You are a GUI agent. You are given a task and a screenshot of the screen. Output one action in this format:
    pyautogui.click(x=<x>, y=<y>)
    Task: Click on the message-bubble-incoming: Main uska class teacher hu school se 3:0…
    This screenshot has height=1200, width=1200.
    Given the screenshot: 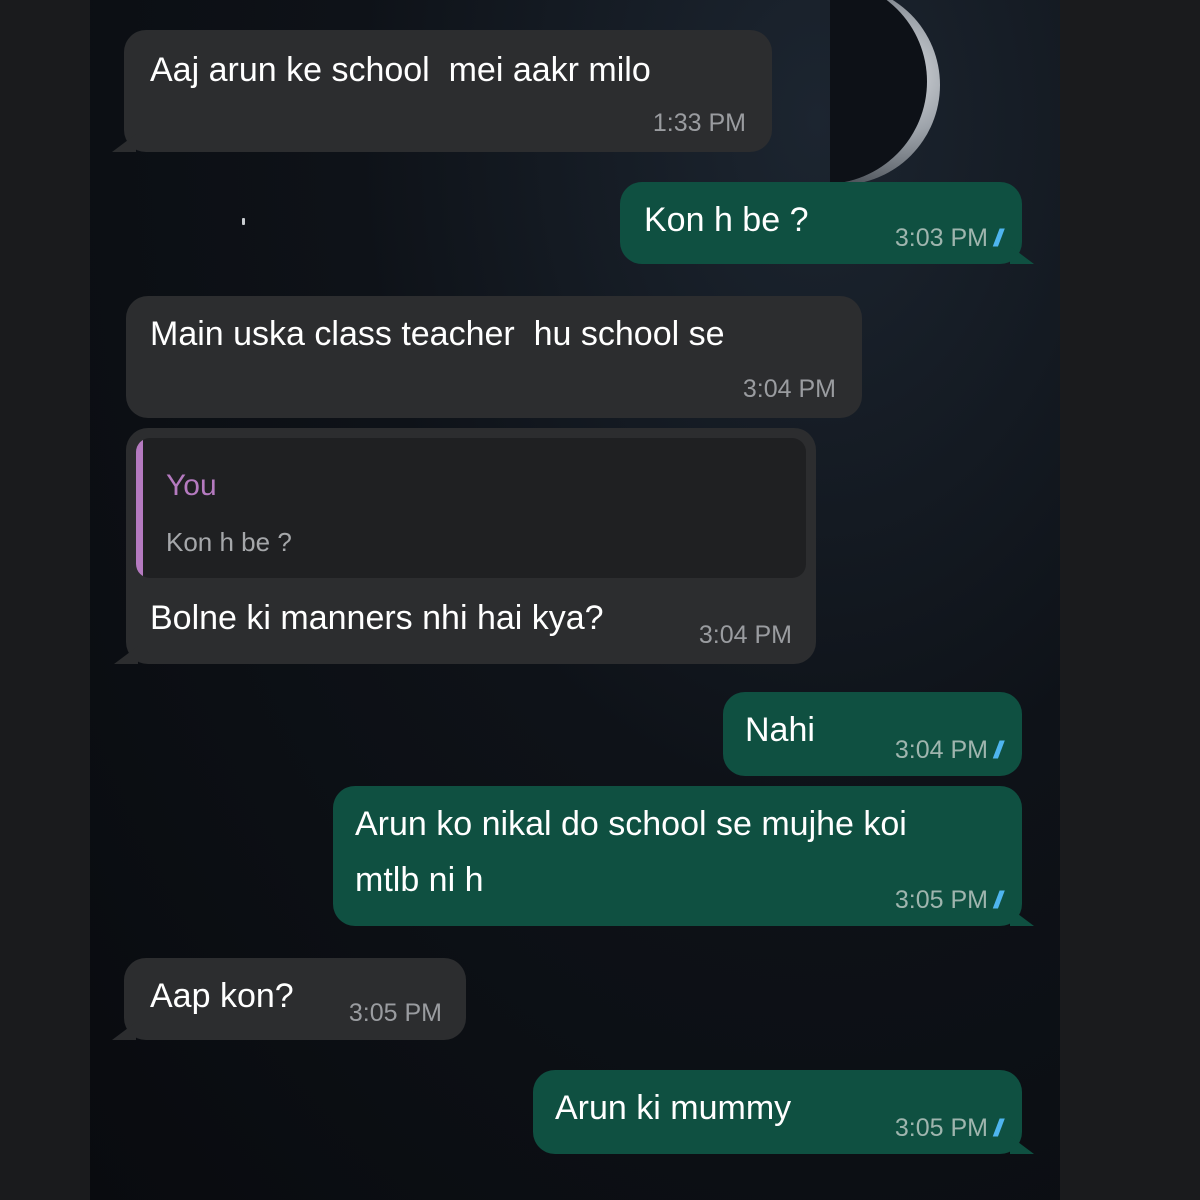 What is the action you would take?
    pyautogui.click(x=494, y=357)
    